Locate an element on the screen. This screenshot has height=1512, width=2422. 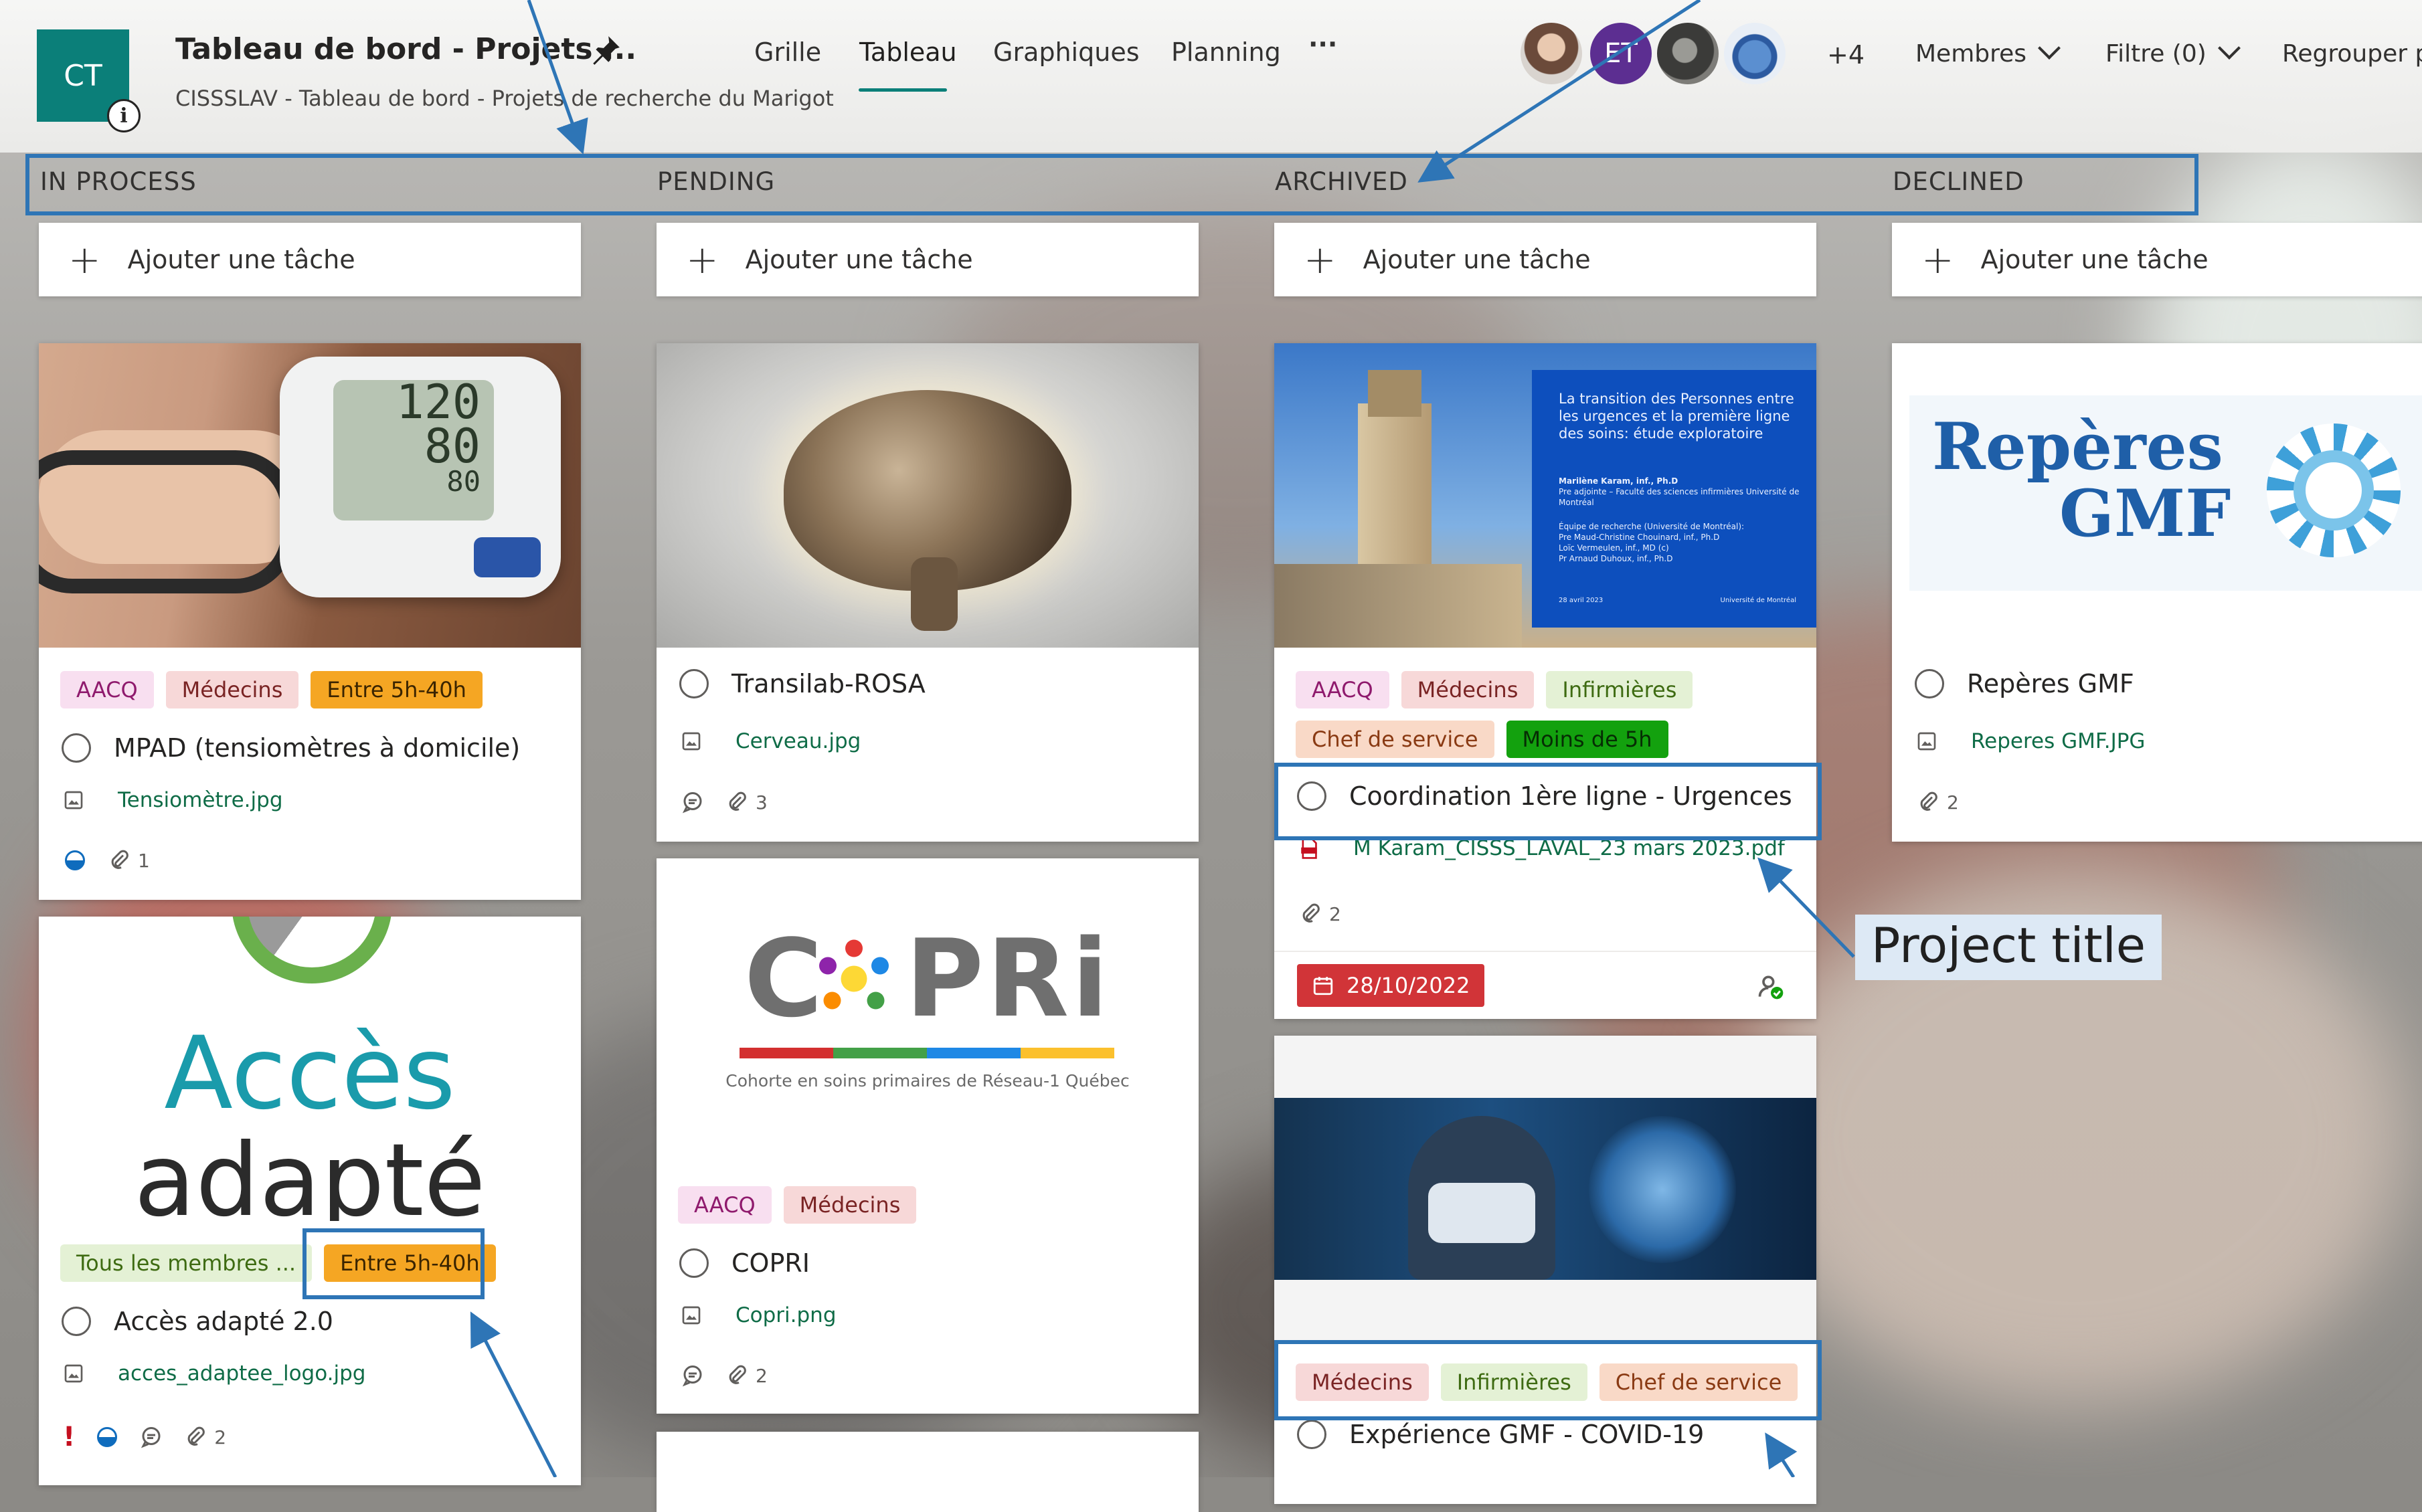
tag-moins-de-5h: Moins de 5h is located at coordinates (1587, 739).